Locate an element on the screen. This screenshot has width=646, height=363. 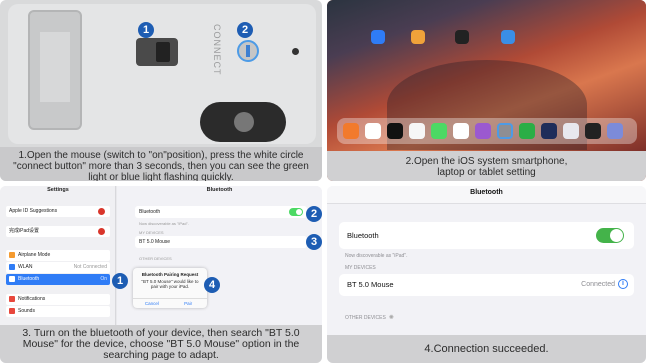
sidebar-item-notifications: Notifications is located at coordinates (58, 299).